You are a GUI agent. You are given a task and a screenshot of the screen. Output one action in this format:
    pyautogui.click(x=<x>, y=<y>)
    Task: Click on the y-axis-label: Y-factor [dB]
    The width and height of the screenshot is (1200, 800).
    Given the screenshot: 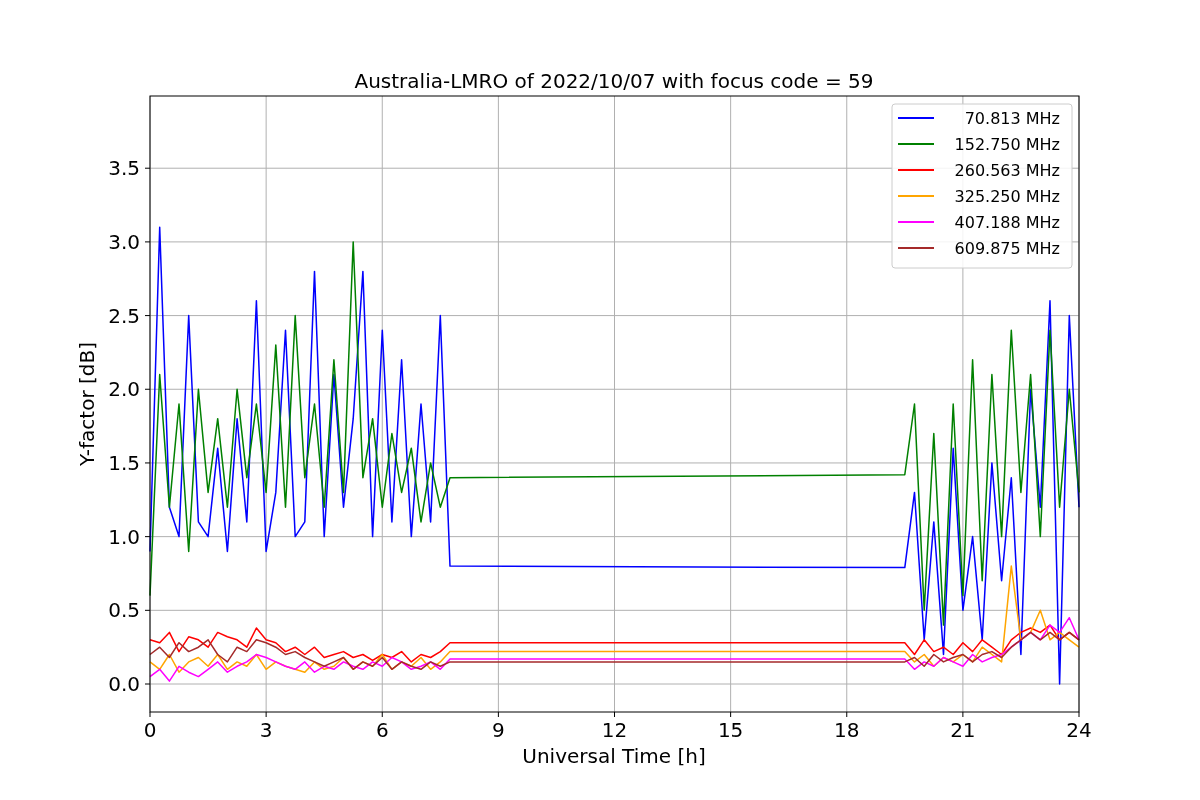 What is the action you would take?
    pyautogui.click(x=87, y=404)
    